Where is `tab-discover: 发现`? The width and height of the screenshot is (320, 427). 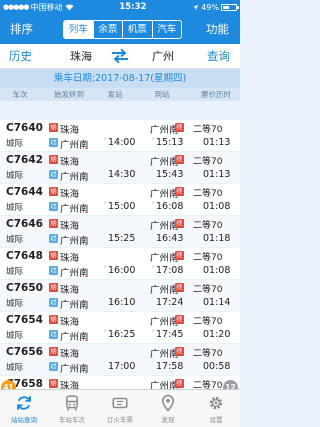
tab-discover: 发现 is located at coordinates (168, 408).